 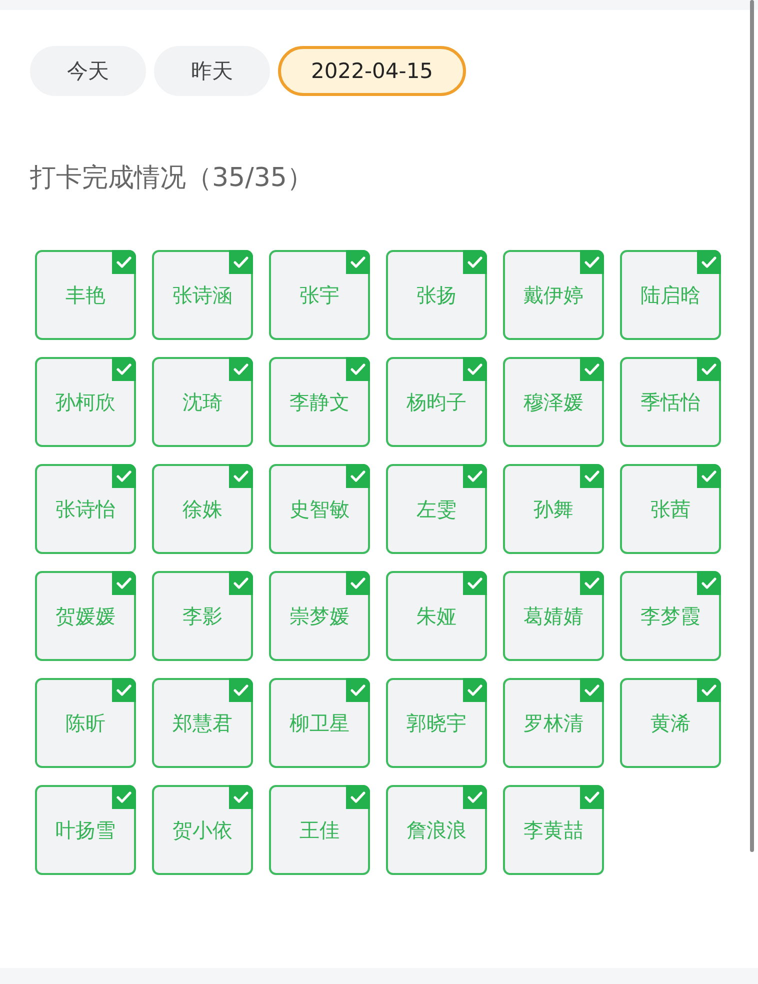 What do you see at coordinates (202, 295) in the screenshot?
I see `student-name: 张诗涵` at bounding box center [202, 295].